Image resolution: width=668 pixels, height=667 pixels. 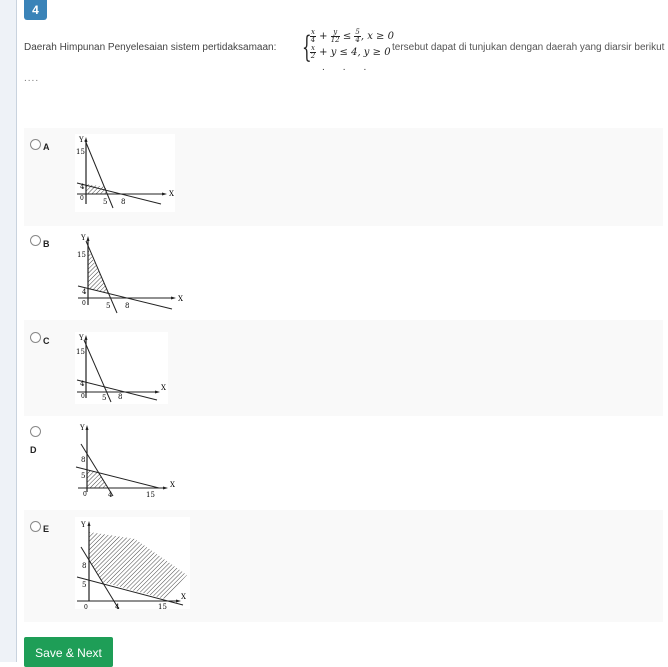 I want to click on option-e-radio, so click(x=35, y=526).